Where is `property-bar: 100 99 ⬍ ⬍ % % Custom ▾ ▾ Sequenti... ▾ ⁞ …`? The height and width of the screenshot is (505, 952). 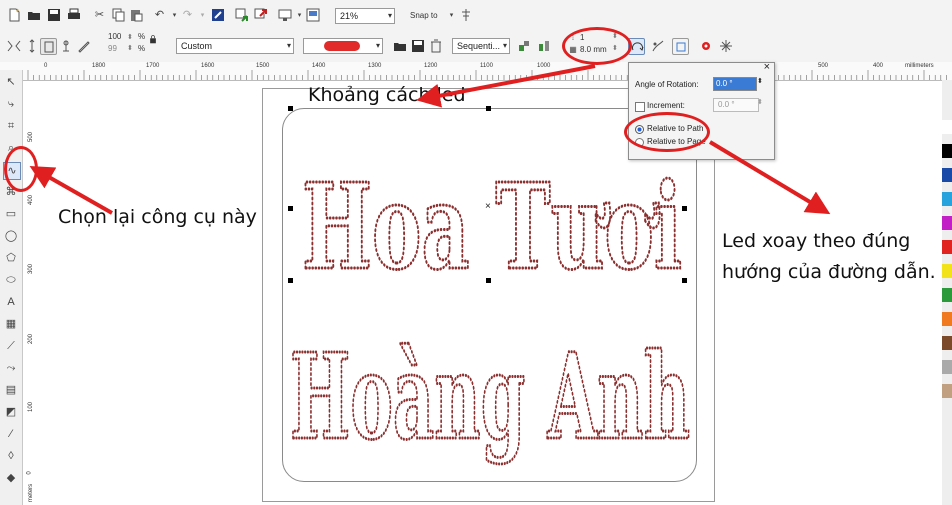 property-bar: 100 99 ⬍ ⬍ % % Custom ▾ ▾ Sequenti... ▾ ⁞ … is located at coordinates (476, 46).